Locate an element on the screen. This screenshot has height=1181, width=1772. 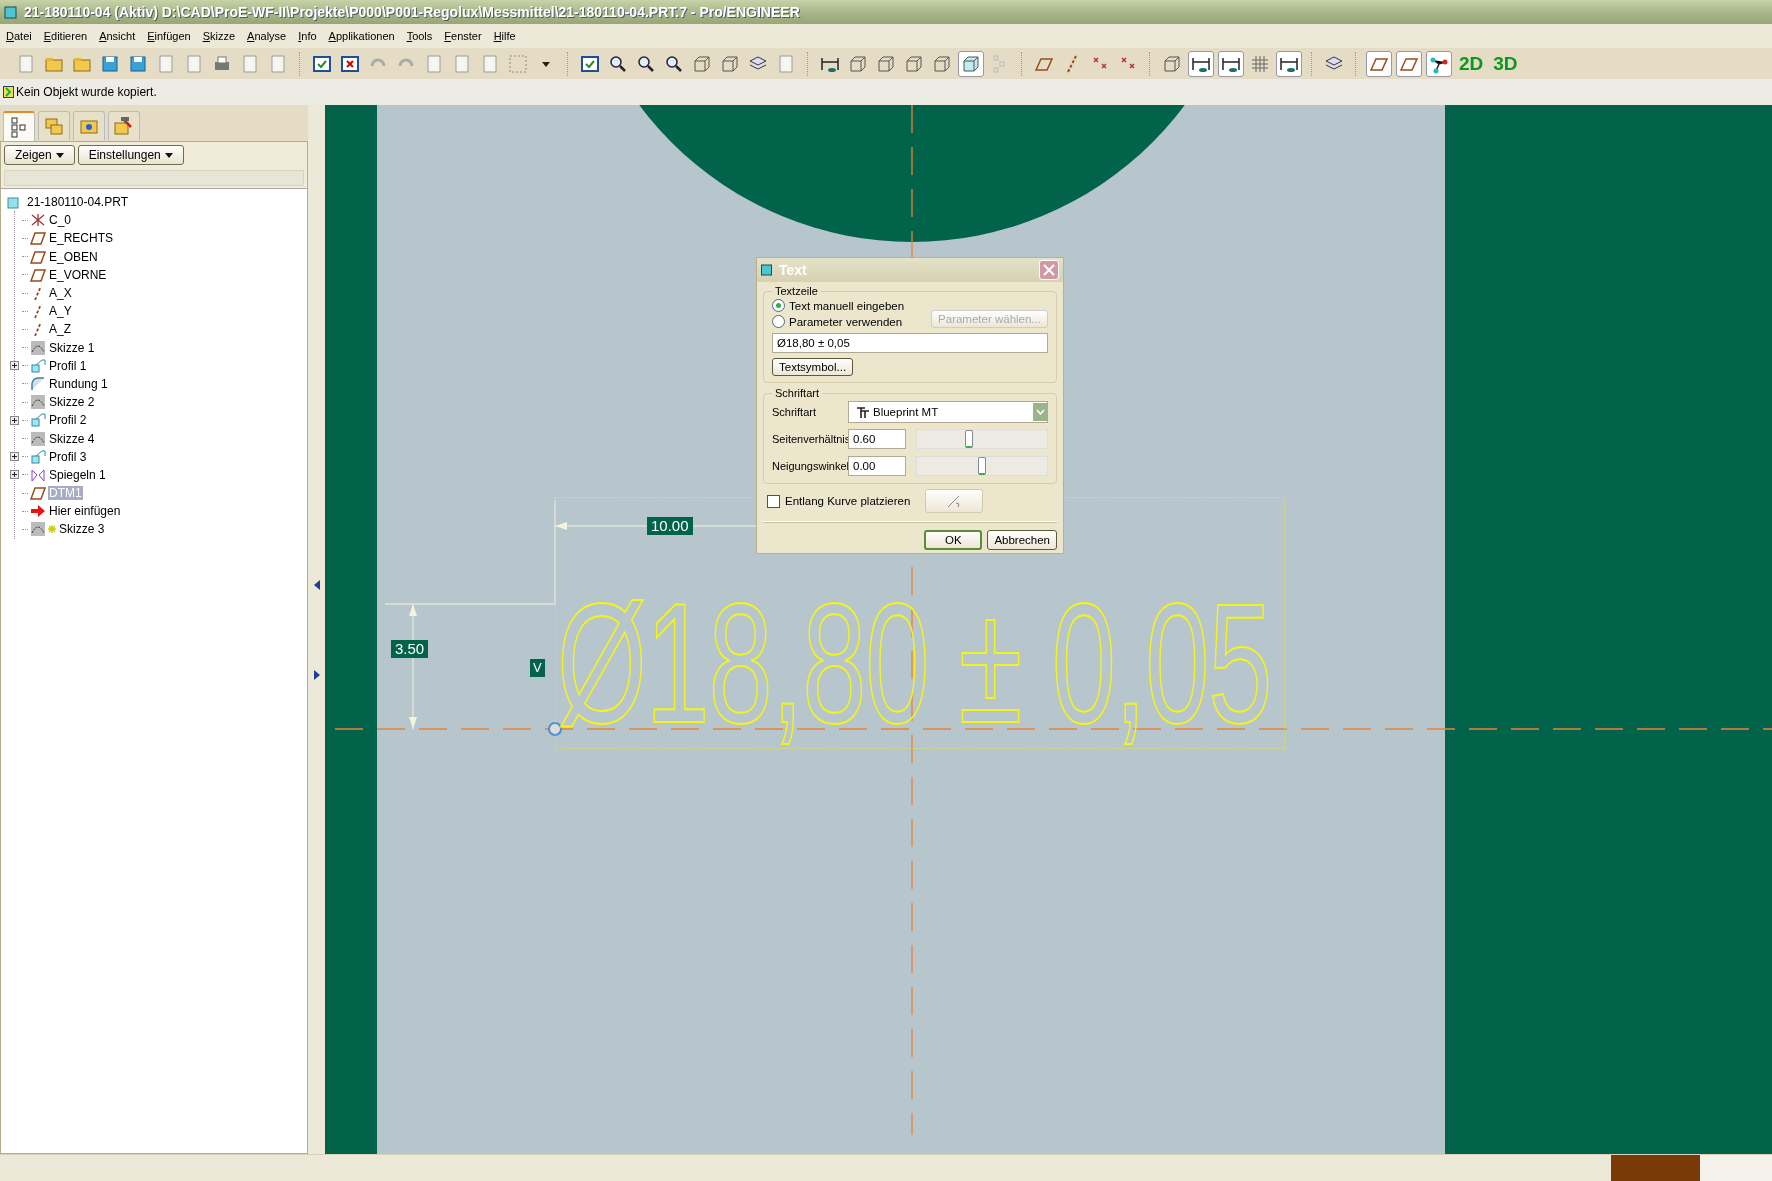
tree-item: E_OBEN is located at coordinates (73, 256).